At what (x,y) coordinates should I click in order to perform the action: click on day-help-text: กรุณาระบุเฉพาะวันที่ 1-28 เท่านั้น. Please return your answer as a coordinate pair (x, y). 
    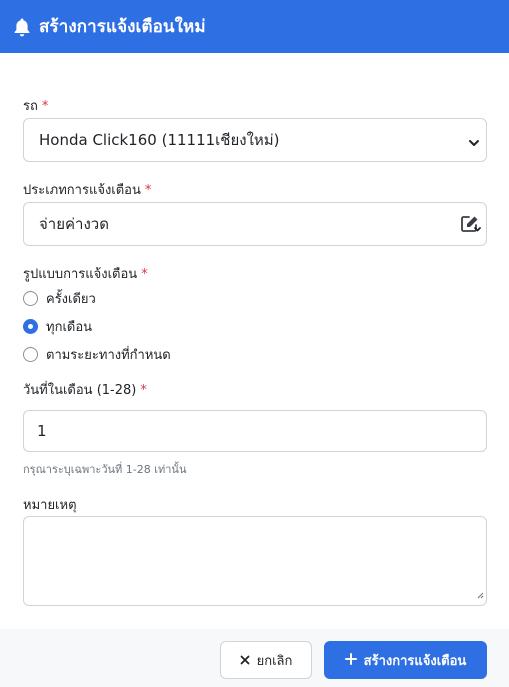
    Looking at the image, I should click on (105, 469).